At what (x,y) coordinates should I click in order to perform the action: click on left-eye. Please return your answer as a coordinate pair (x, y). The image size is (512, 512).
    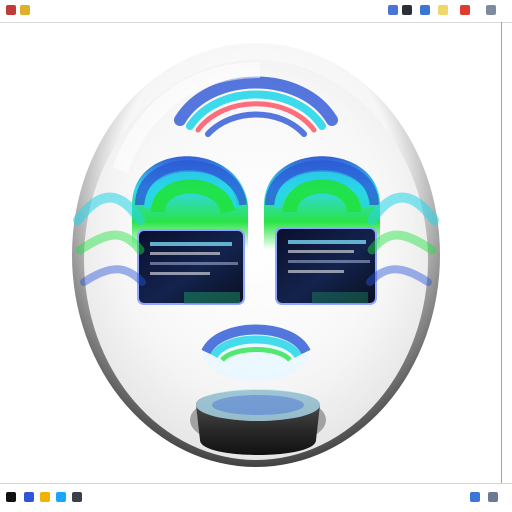
    Looking at the image, I should click on (190, 230).